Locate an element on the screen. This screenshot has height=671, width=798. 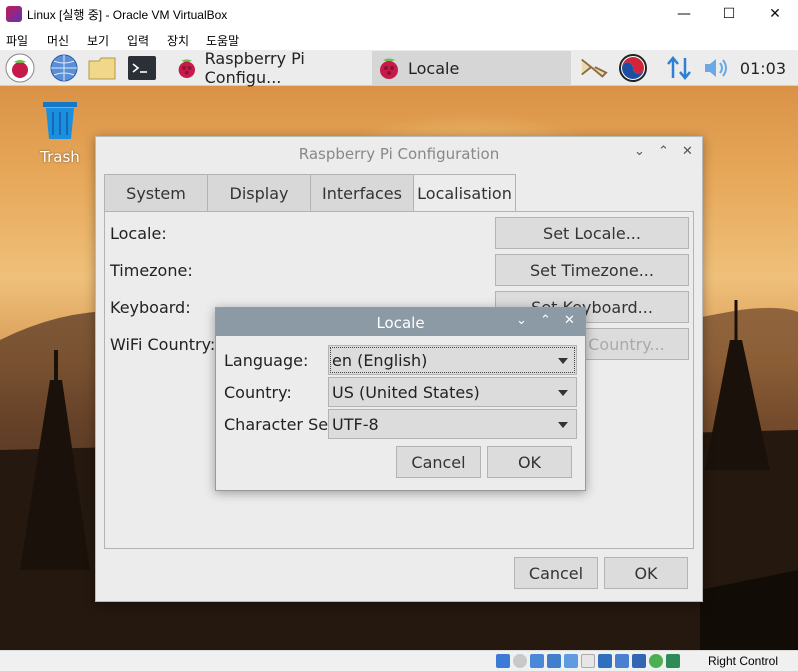
recording-icon is located at coordinates (622, 661).